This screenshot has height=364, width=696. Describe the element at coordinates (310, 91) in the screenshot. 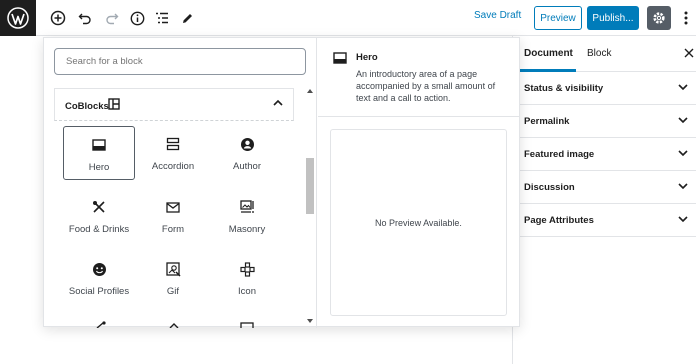

I see `scroll-up-arrow-icon` at that location.